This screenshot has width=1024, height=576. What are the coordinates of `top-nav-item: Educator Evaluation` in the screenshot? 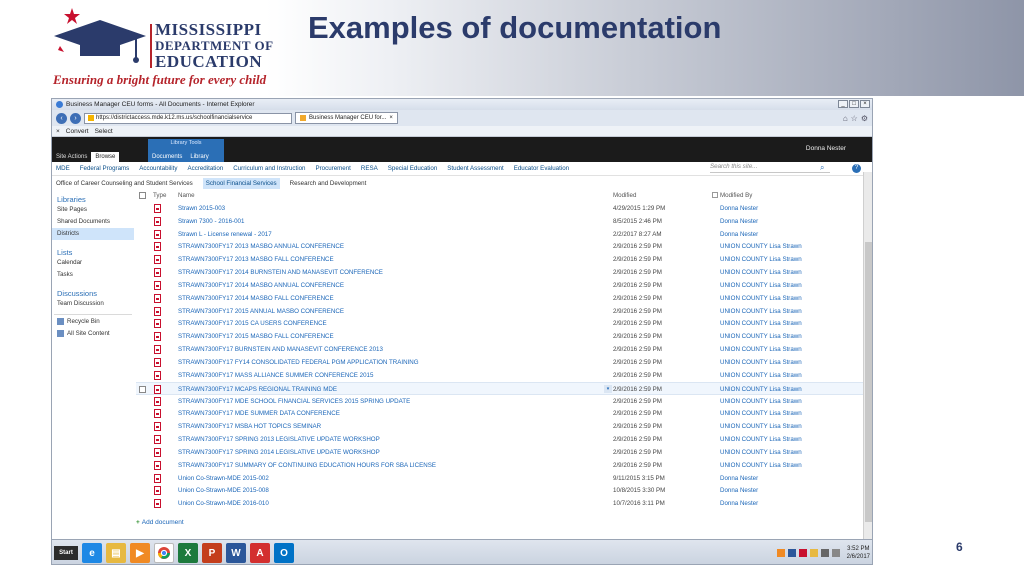 It's located at (541, 168).